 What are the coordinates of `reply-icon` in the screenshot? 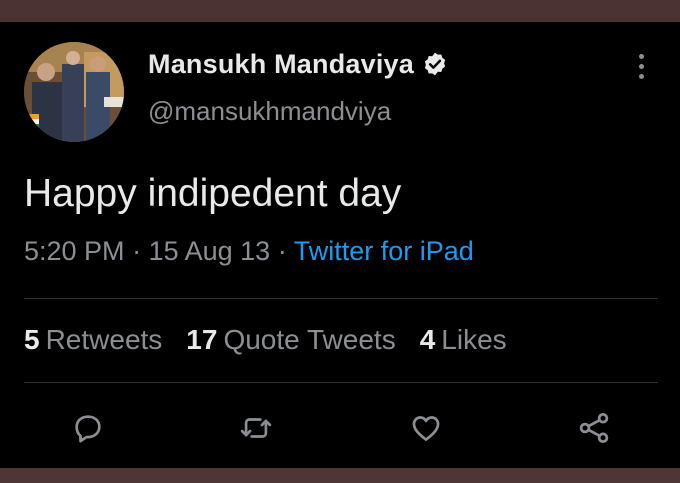 It's located at (88, 429).